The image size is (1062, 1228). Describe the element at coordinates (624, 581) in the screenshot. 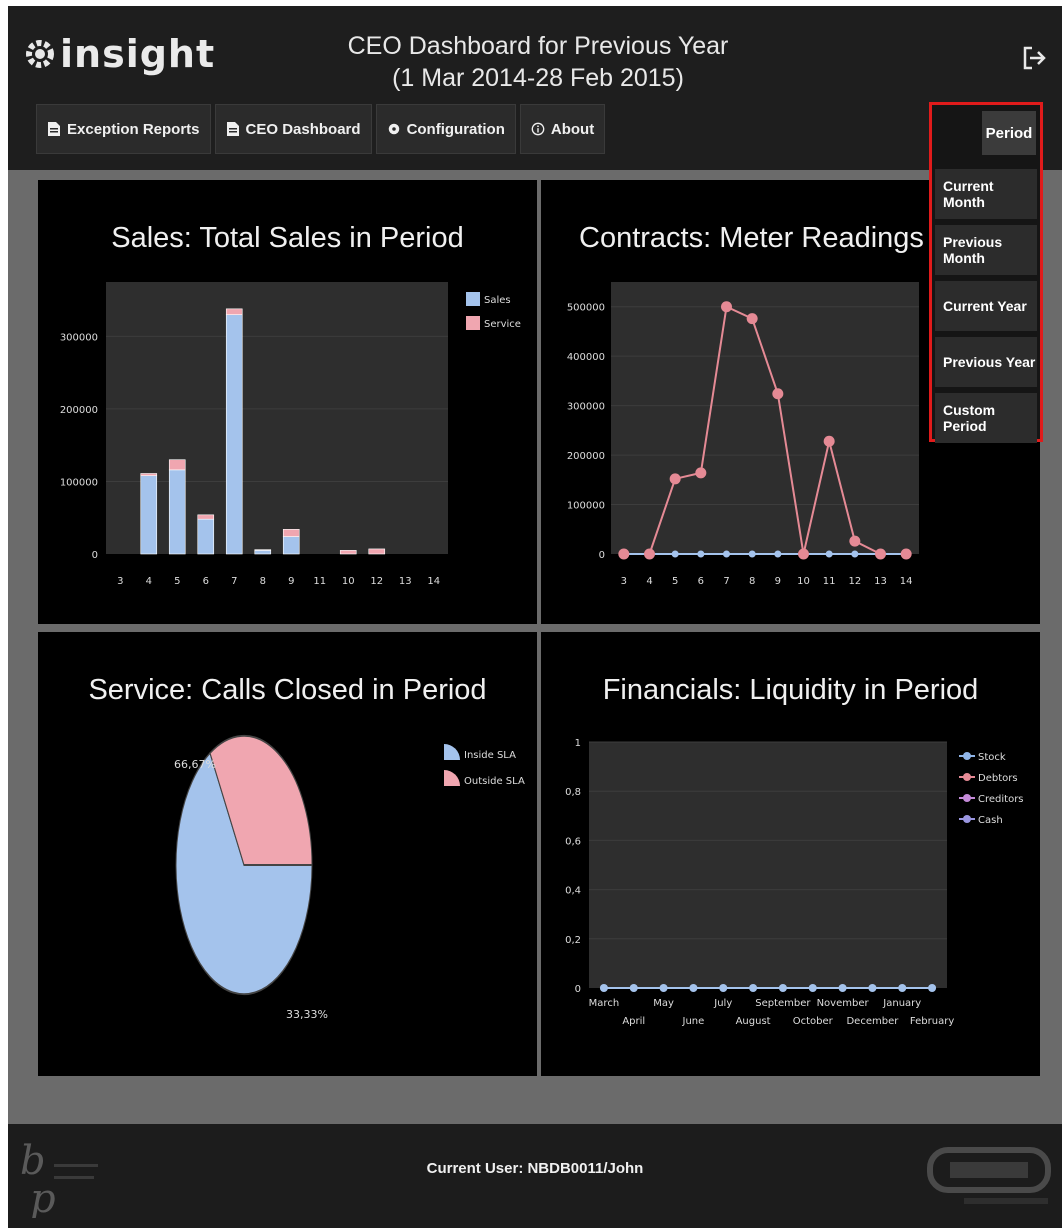

I see `x-tick-label: 3` at that location.